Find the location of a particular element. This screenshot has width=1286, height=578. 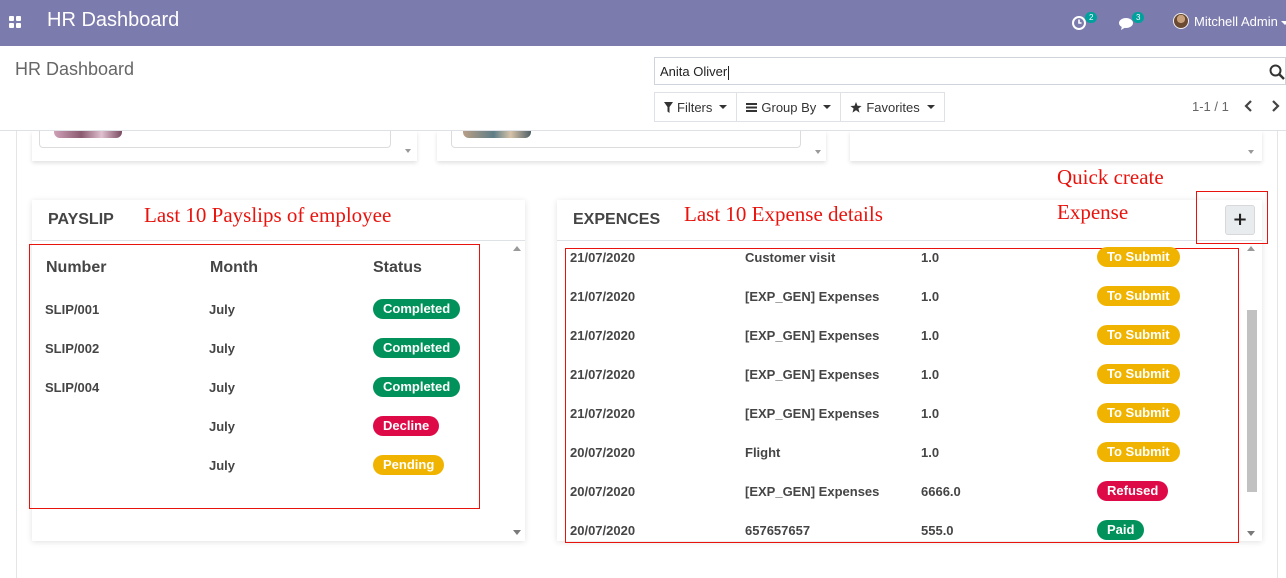

payslip-number: SLIP/004 is located at coordinates (72, 387).